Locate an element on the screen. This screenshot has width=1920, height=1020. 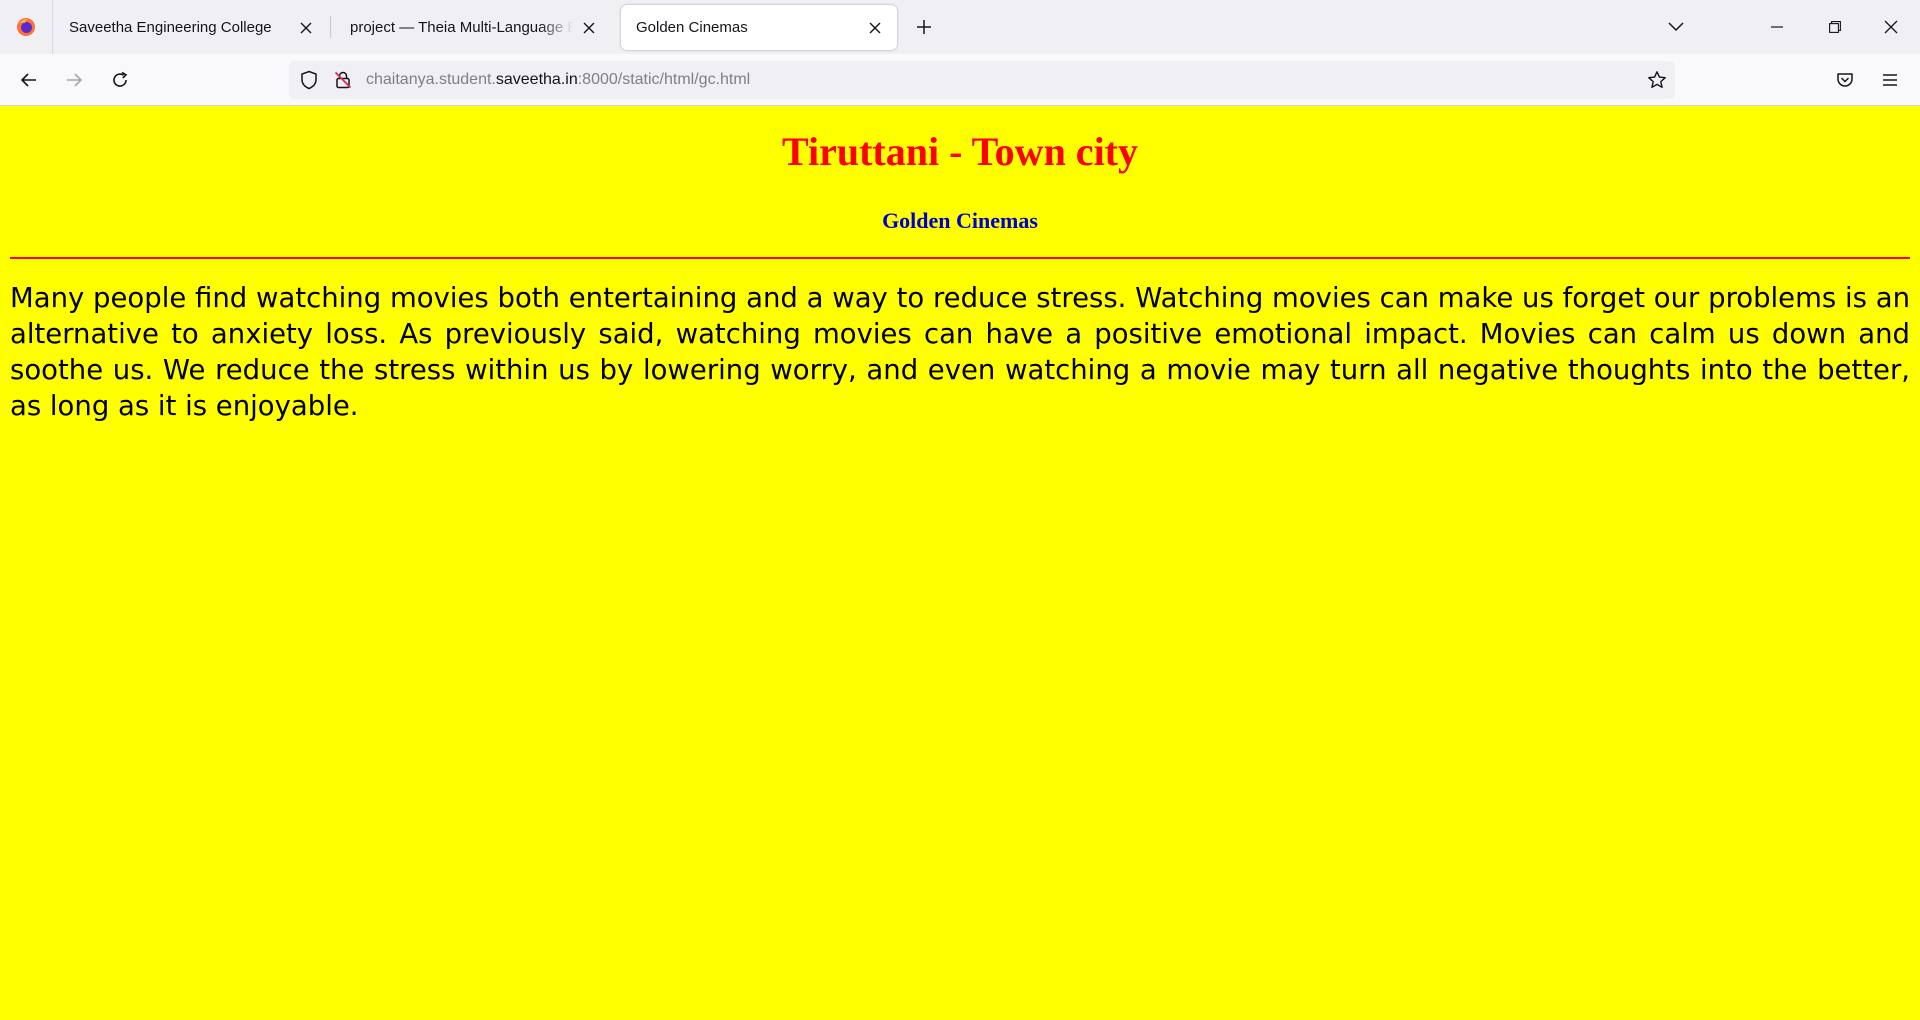
tab-saveetha-engineering-college: Saveetha Engineering College is located at coordinates (191, 27).